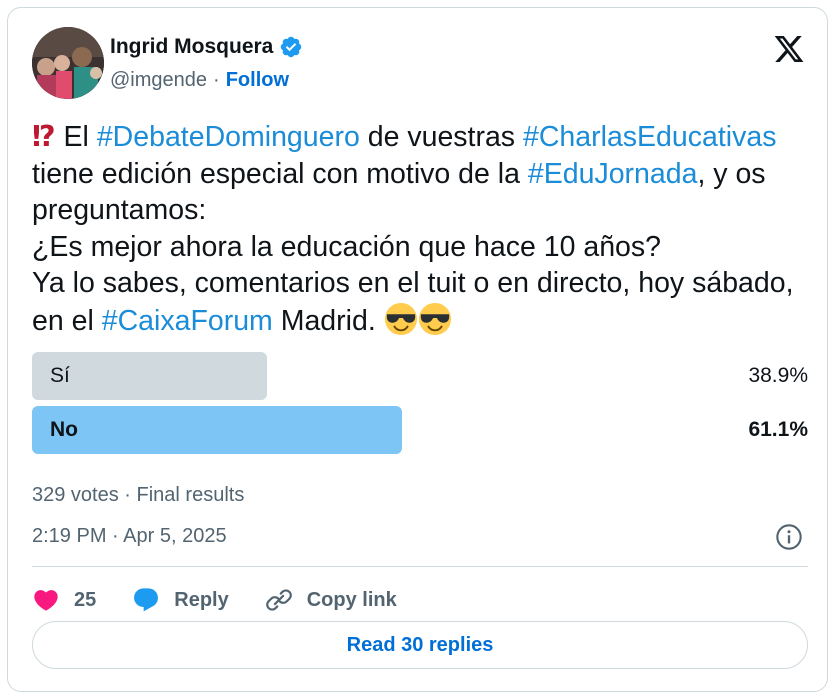 The width and height of the screenshot is (835, 699). I want to click on link-icon, so click(278, 600).